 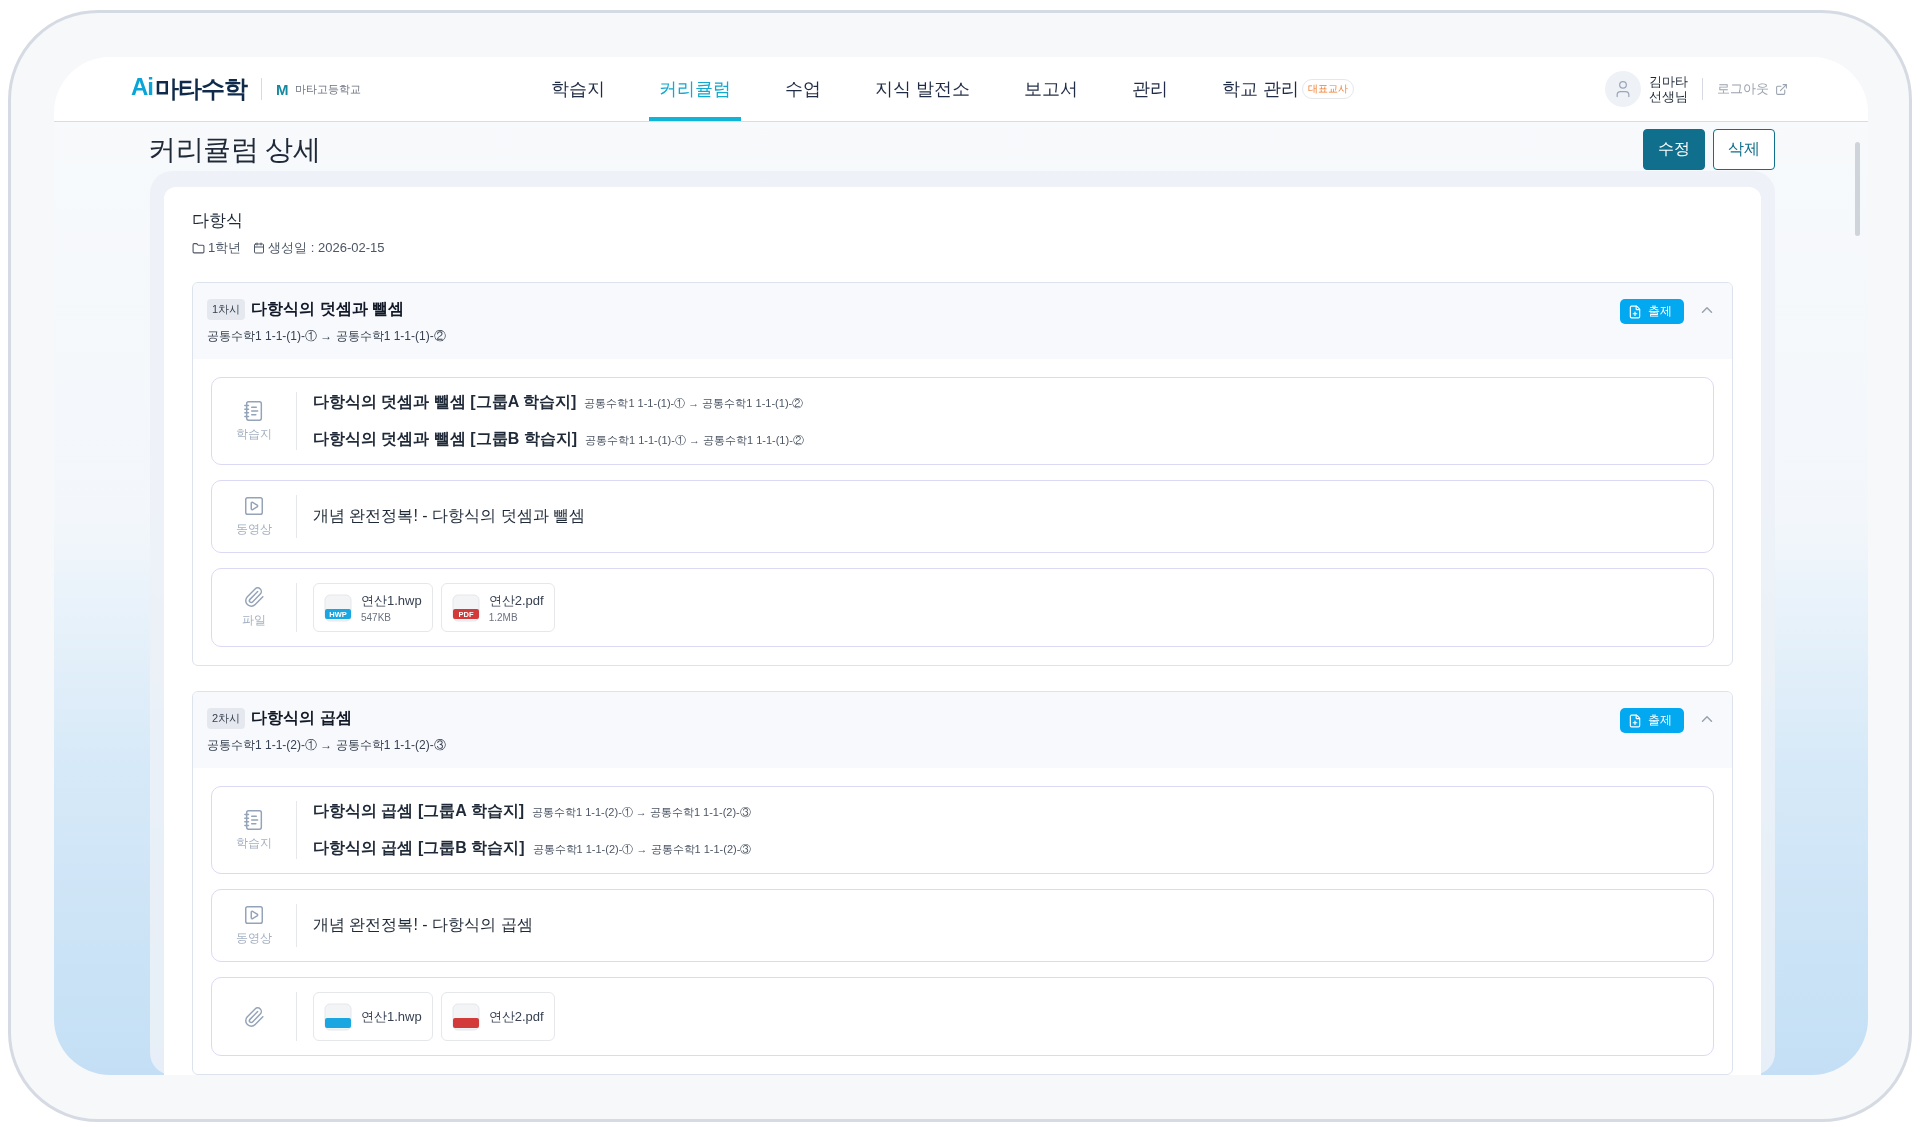 I want to click on video-title: 개념 완전정복! - 다항식의 곱셈, so click(x=423, y=925).